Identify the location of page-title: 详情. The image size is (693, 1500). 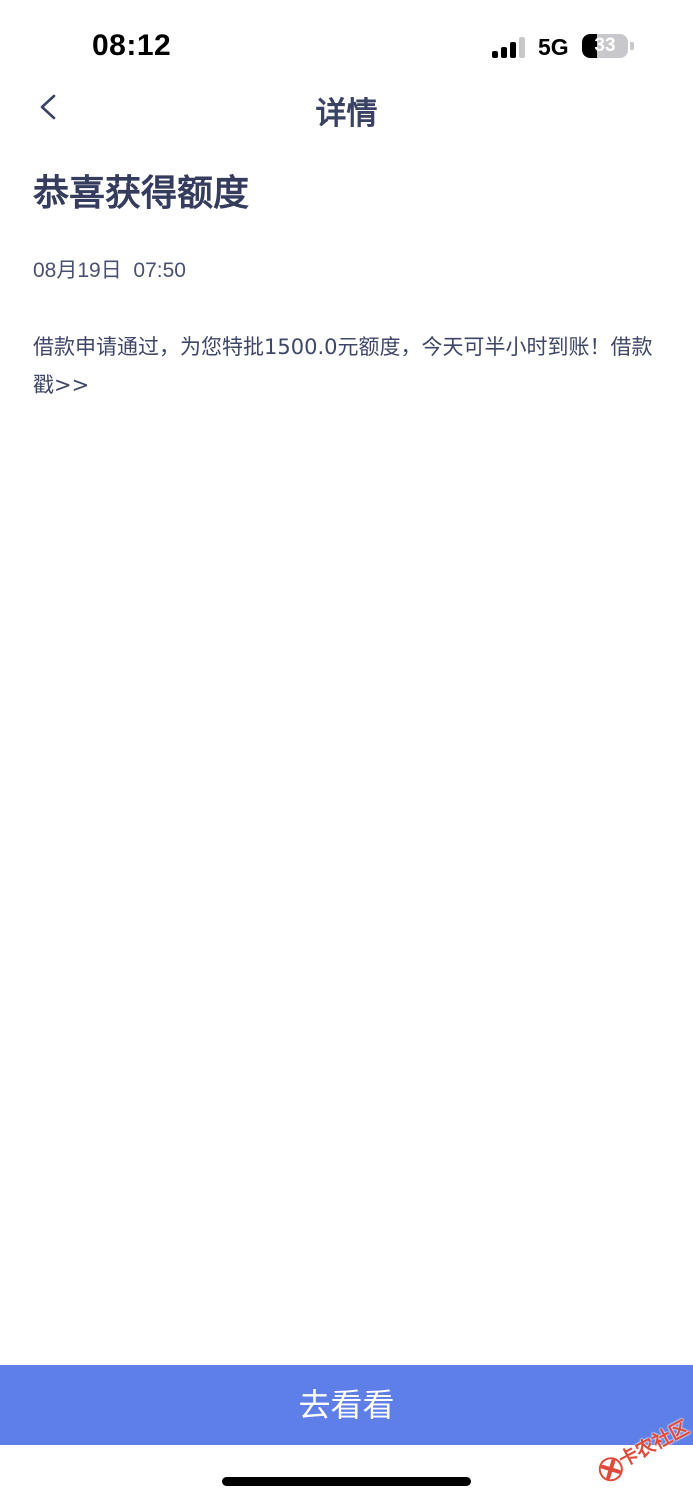
(346, 114).